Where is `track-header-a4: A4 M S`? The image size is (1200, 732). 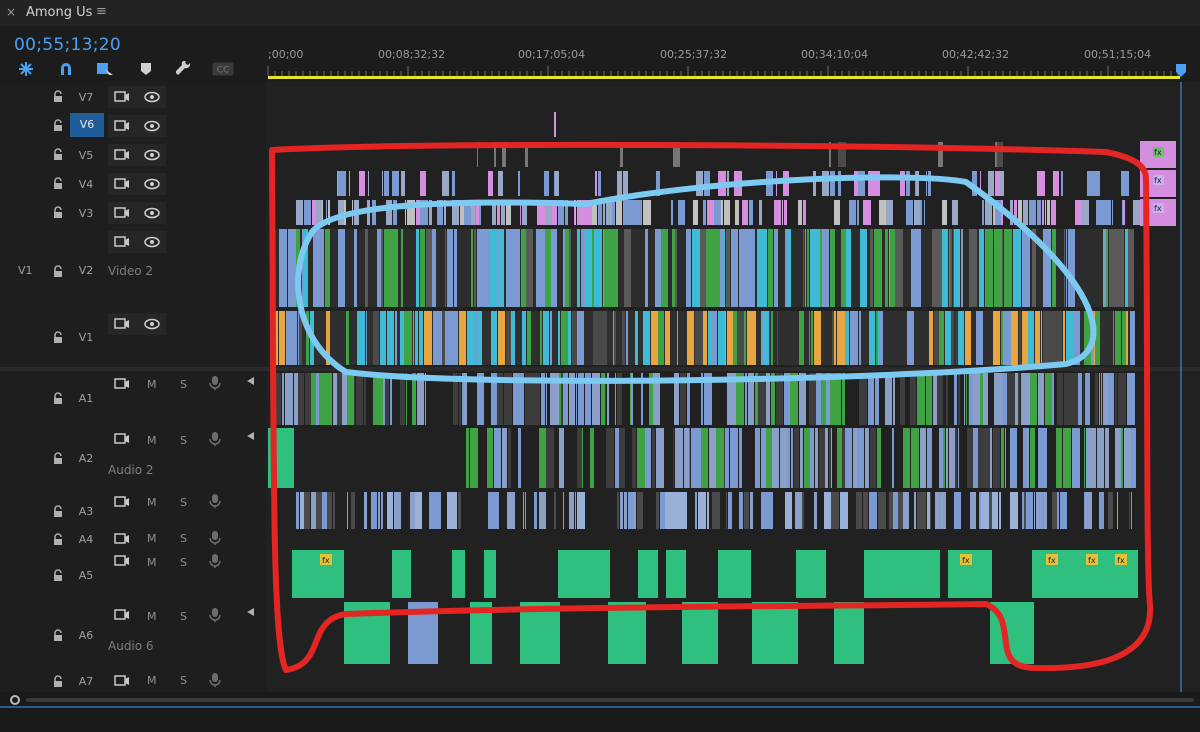 track-header-a4: A4 M S is located at coordinates (133, 539).